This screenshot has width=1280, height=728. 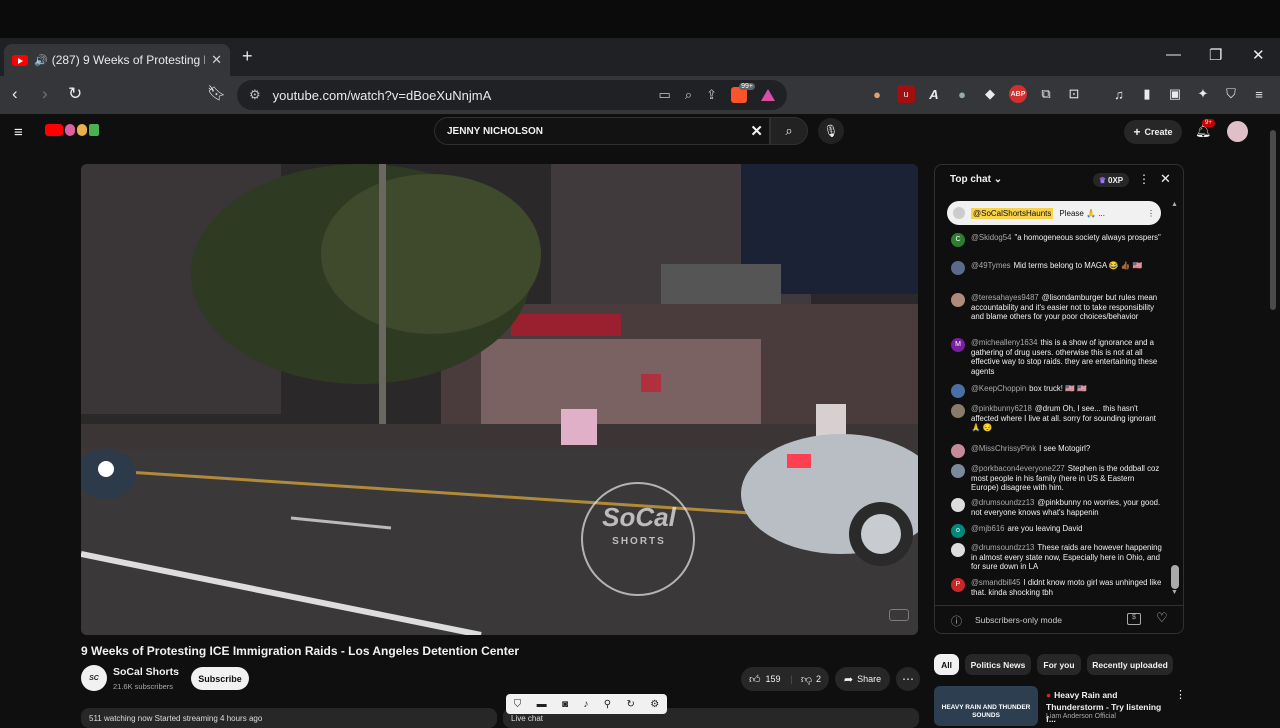 I want to click on bookmark-icon: 🔖︎, so click(x=216, y=93).